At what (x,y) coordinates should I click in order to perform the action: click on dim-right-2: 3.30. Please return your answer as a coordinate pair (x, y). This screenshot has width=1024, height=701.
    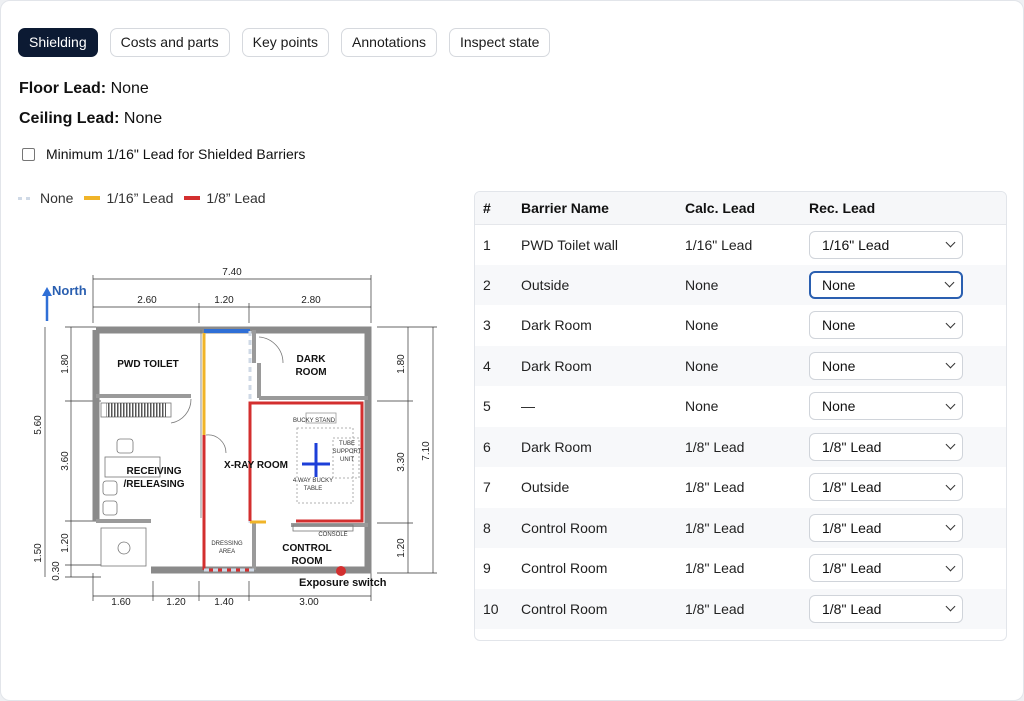
    Looking at the image, I should click on (401, 462).